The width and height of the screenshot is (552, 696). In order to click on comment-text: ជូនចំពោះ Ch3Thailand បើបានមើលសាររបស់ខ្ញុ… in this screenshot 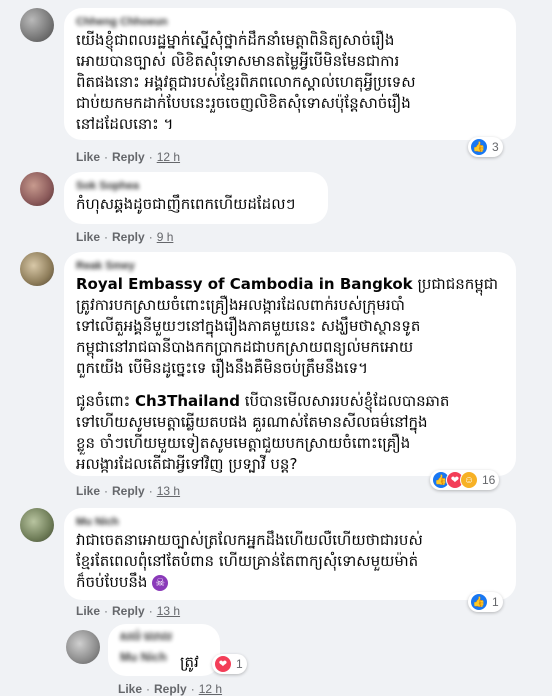, I will do `click(290, 433)`.